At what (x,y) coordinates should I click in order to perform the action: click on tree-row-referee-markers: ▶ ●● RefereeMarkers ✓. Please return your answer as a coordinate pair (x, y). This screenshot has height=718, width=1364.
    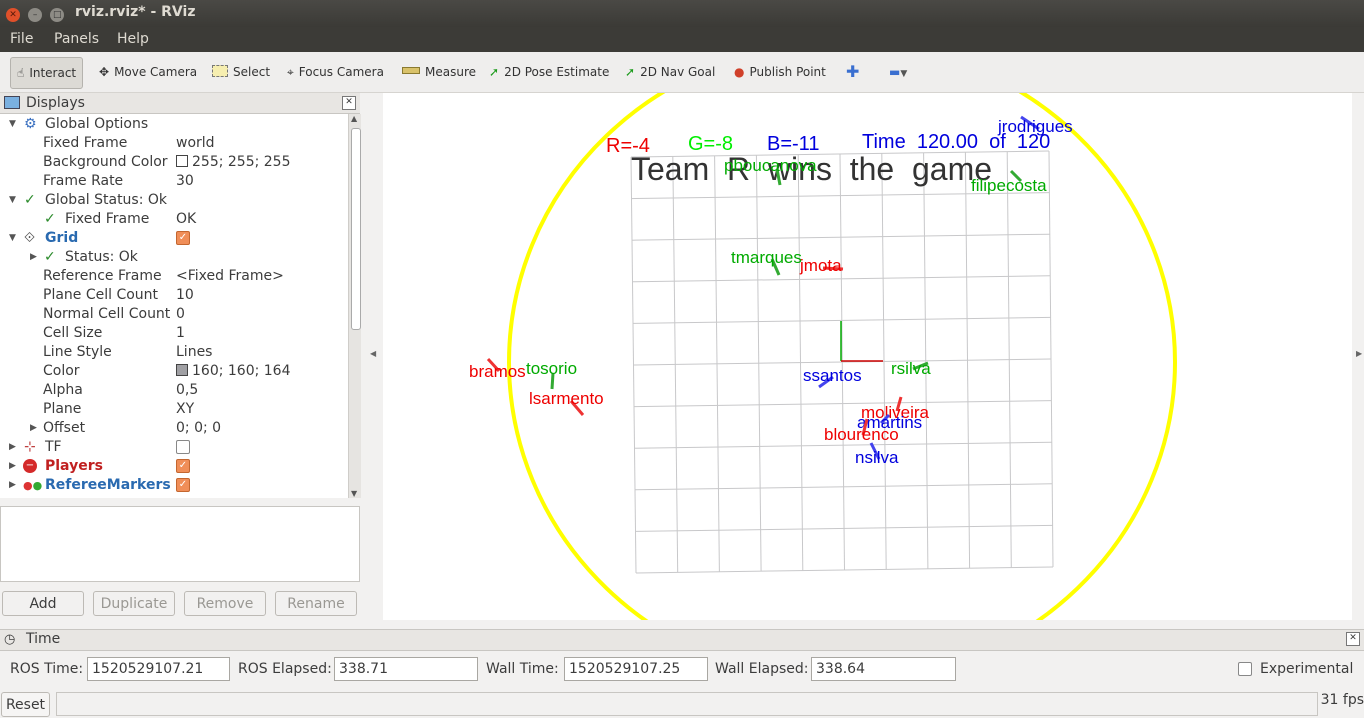
    Looking at the image, I should click on (174, 485).